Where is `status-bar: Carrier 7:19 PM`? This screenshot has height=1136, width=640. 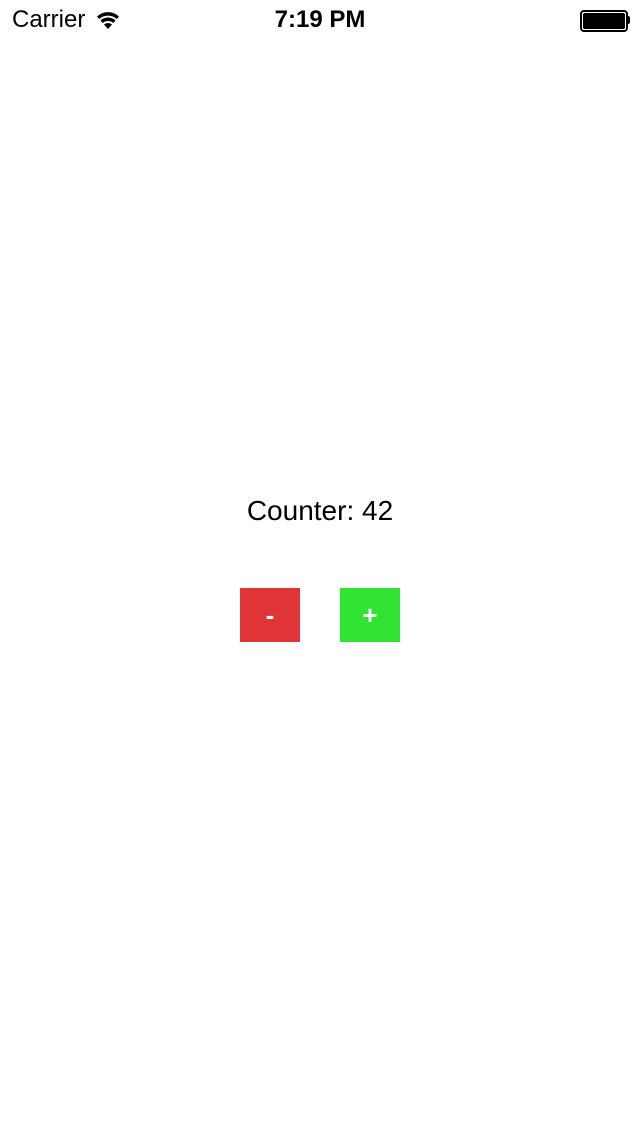
status-bar: Carrier 7:19 PM is located at coordinates (320, 20).